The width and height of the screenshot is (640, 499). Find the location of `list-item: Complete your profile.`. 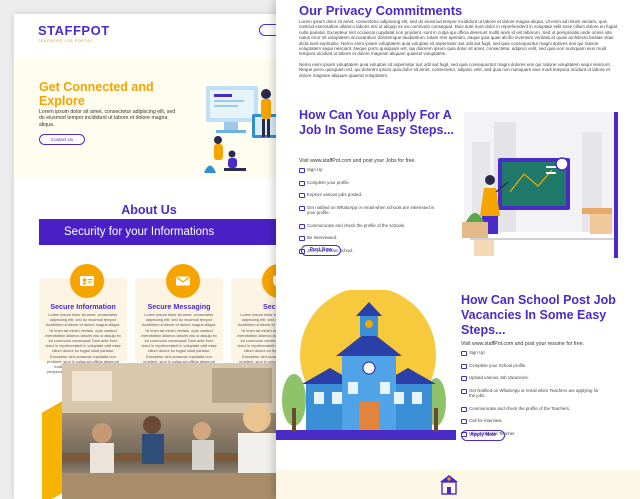

list-item: Complete your profile. is located at coordinates (369, 183).